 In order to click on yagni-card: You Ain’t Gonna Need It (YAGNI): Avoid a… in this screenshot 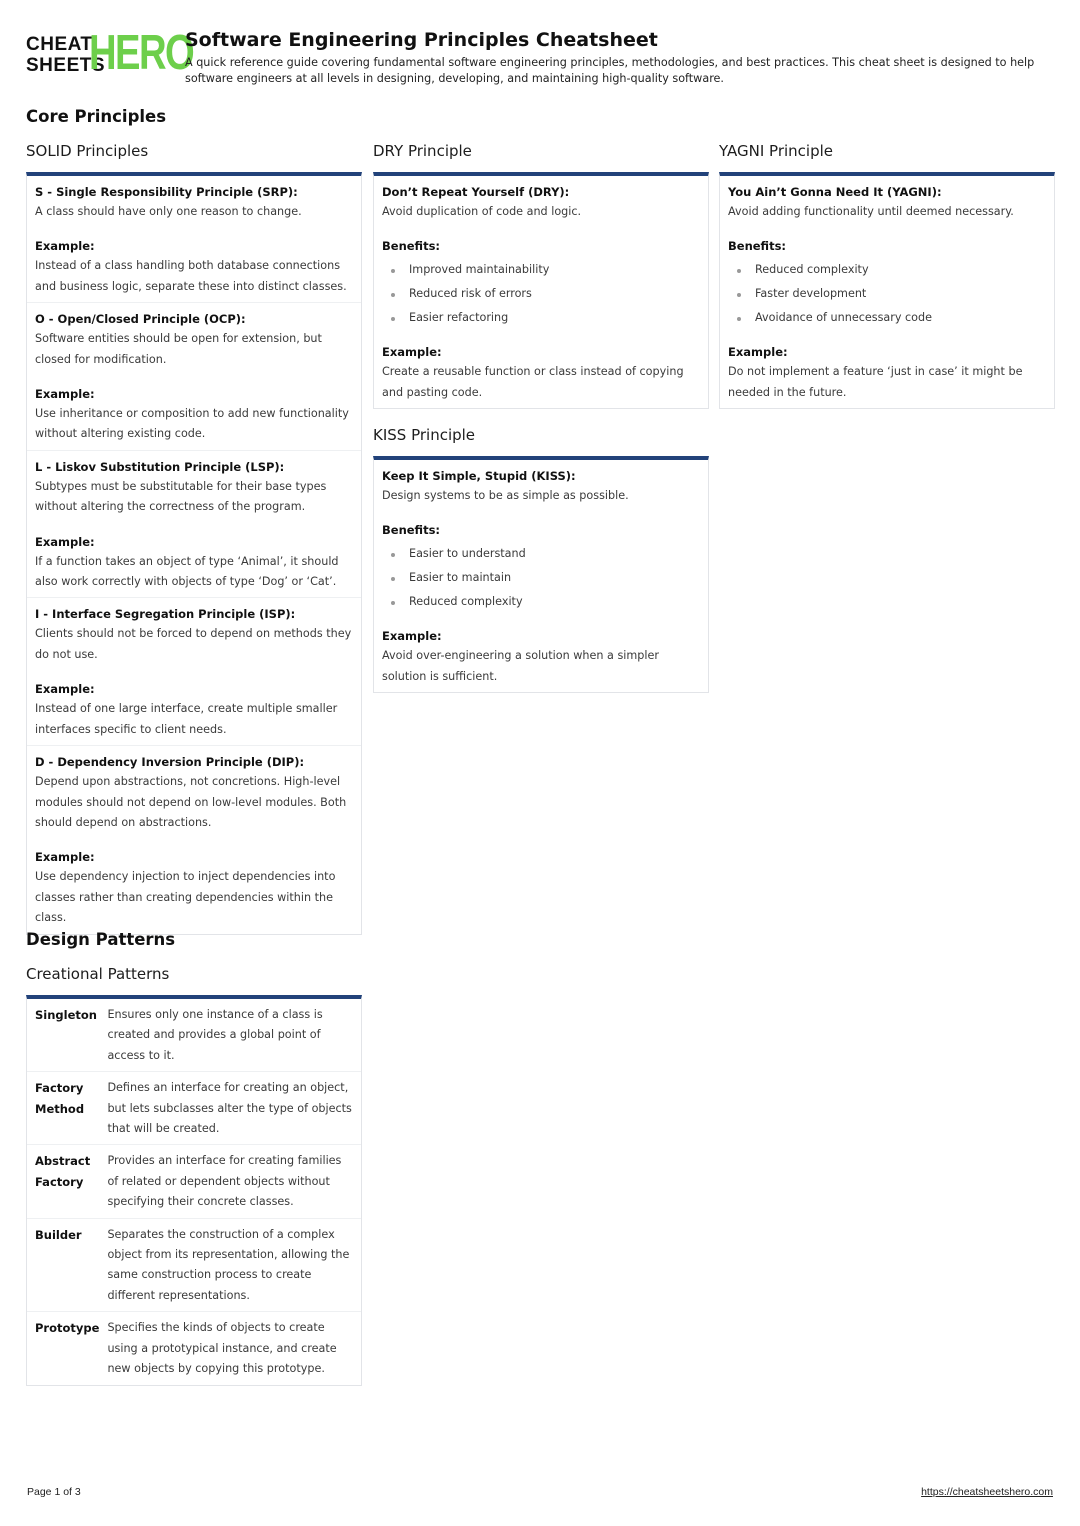, I will do `click(887, 291)`.